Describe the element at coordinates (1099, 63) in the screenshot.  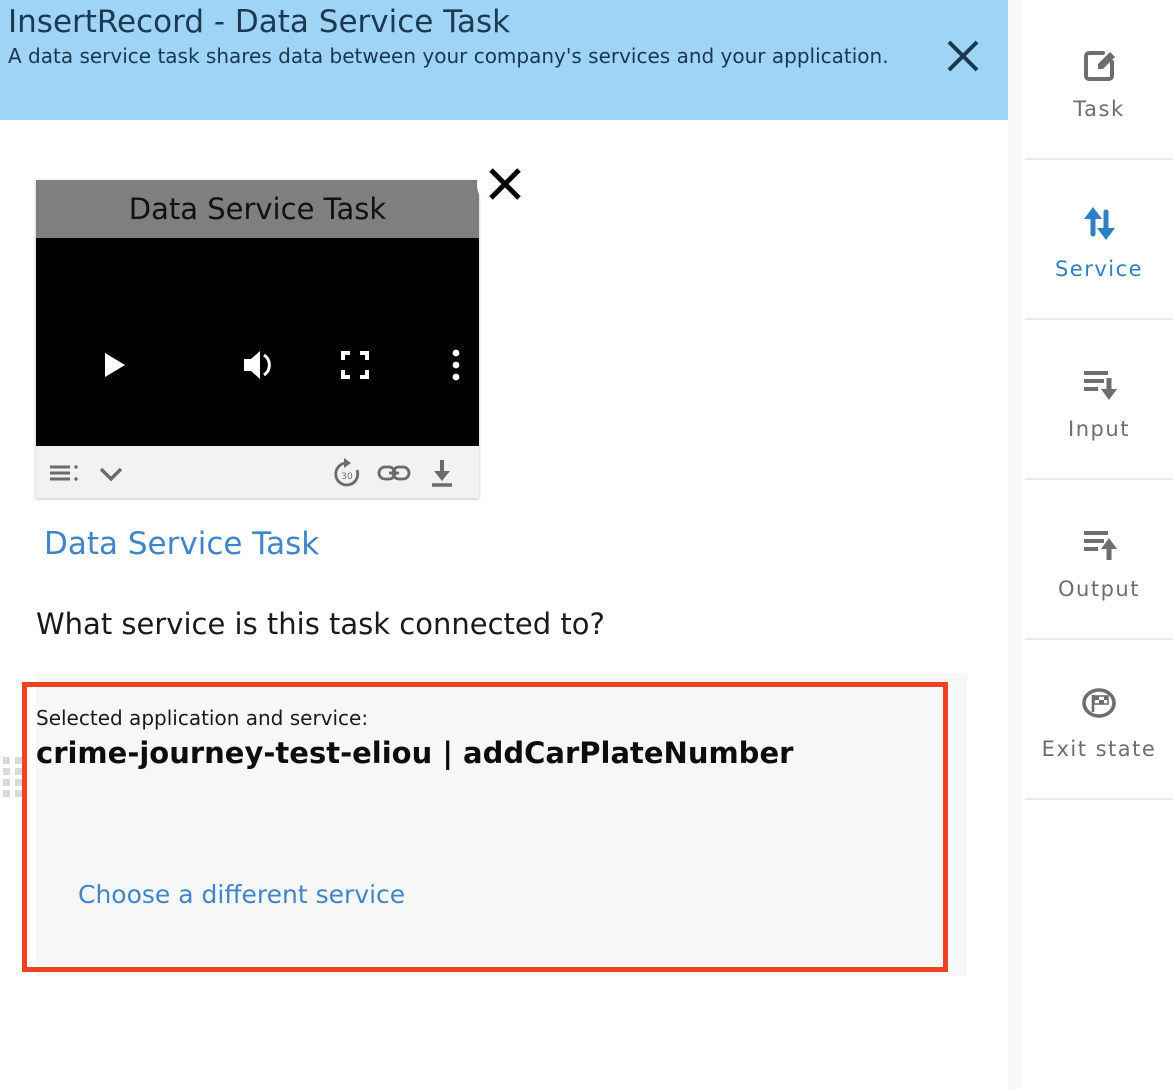
I see `task-edit-icon` at that location.